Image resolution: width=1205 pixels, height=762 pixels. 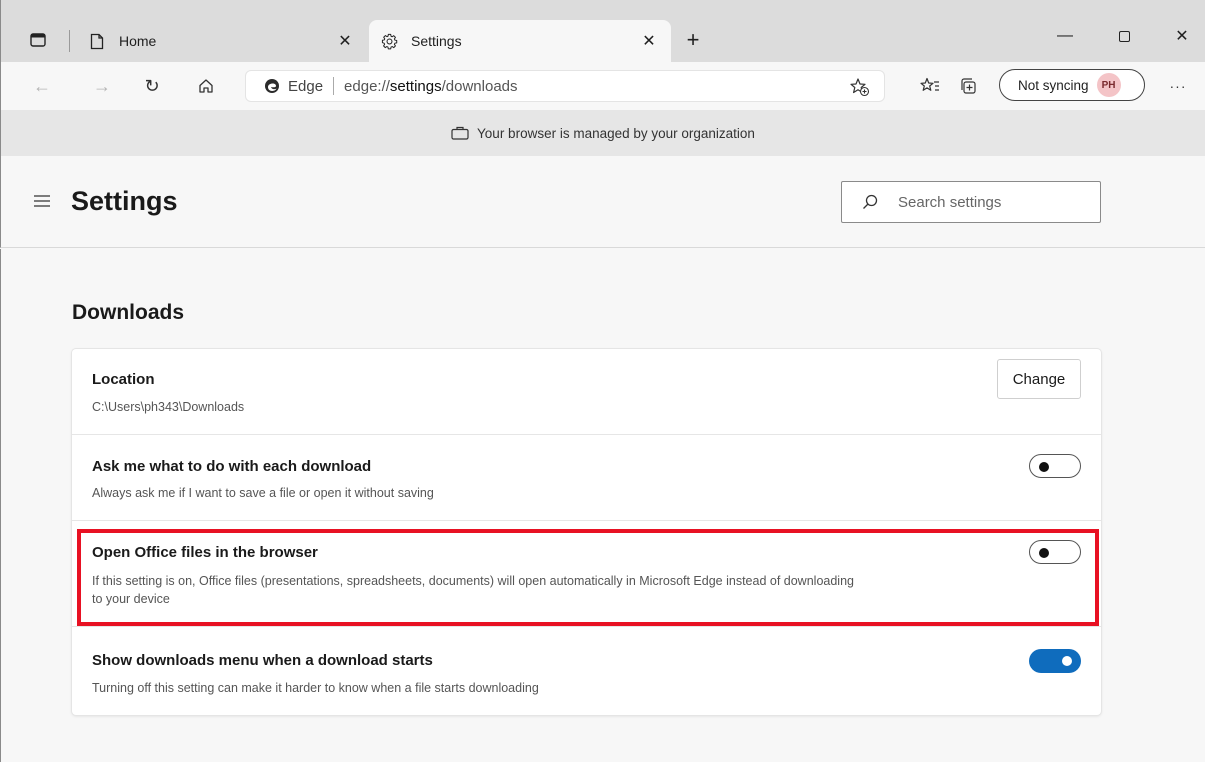 I want to click on tab-divider, so click(x=69, y=41).